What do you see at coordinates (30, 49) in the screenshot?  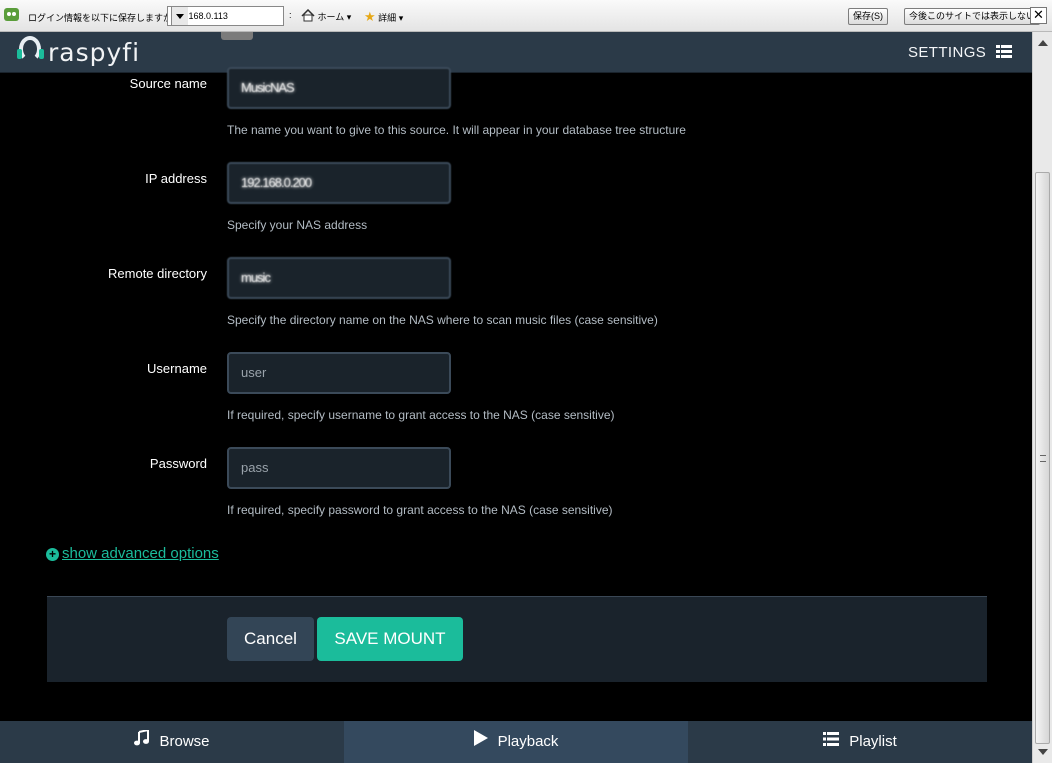 I see `headphones-logo-icon` at bounding box center [30, 49].